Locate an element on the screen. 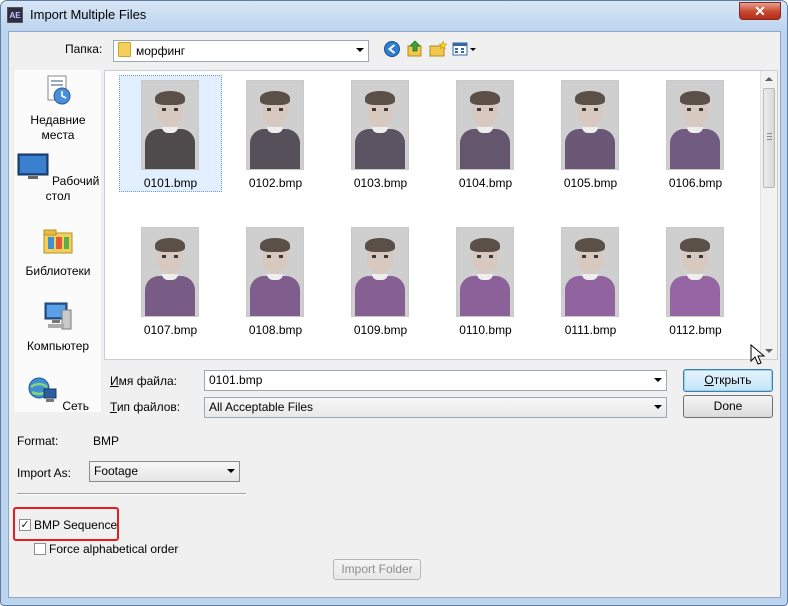 This screenshot has width=788, height=606. file-name: 0101.bmp is located at coordinates (170, 183).